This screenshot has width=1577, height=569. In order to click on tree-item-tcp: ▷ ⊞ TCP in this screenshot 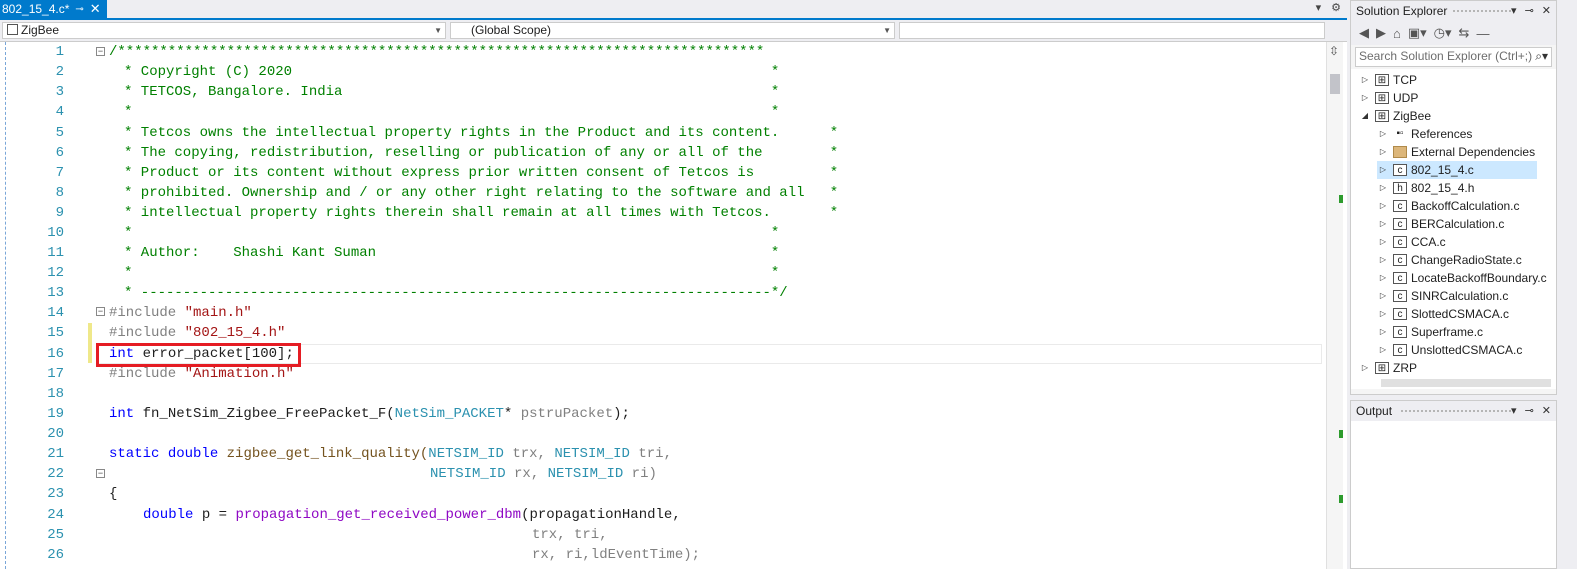, I will do `click(1388, 80)`.